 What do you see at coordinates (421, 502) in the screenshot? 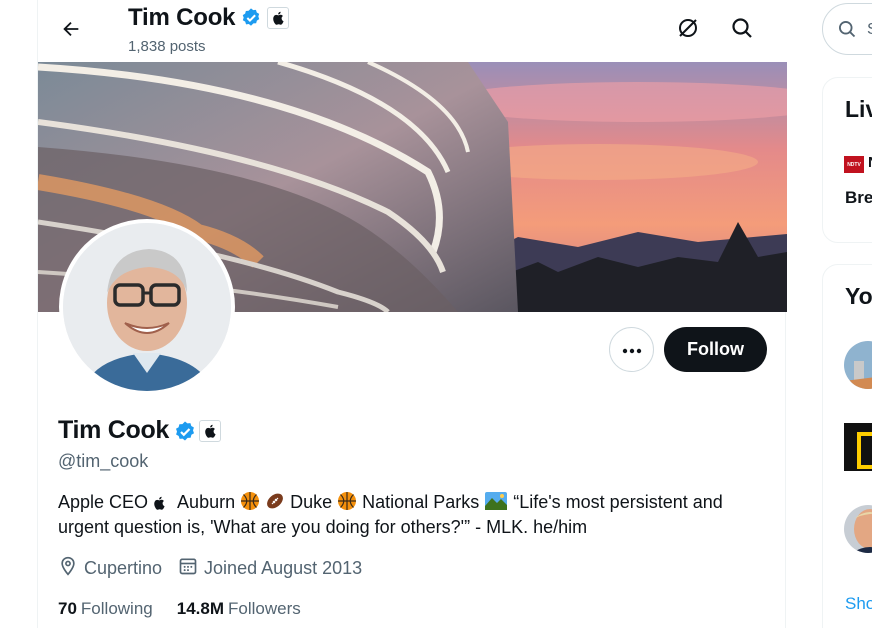
I see `bio-text: National Parks` at bounding box center [421, 502].